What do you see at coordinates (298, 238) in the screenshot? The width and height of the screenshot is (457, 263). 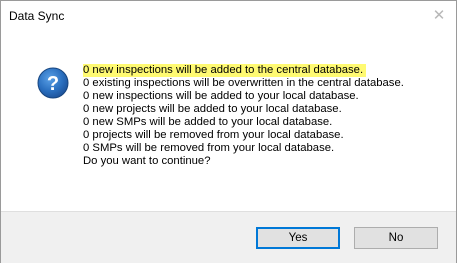 I see `yes-button: Yes` at bounding box center [298, 238].